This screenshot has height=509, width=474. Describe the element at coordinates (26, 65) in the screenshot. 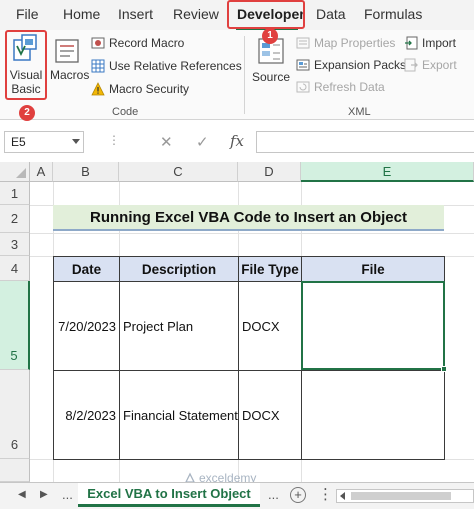

I see `visual-basic-highlight` at that location.